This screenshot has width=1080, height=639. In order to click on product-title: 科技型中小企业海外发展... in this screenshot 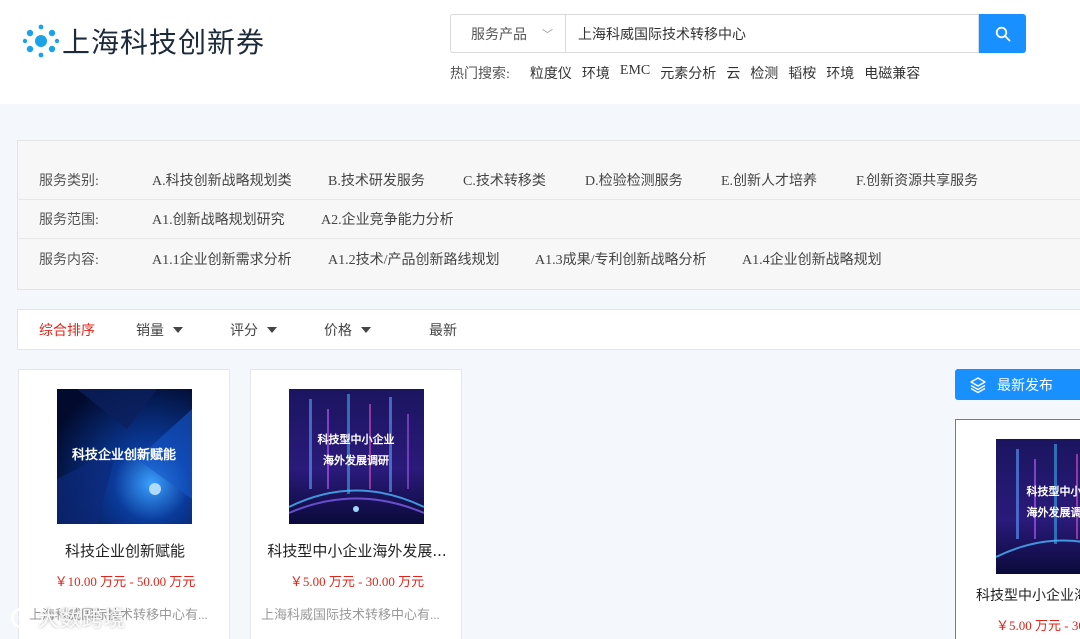, I will do `click(357, 550)`.